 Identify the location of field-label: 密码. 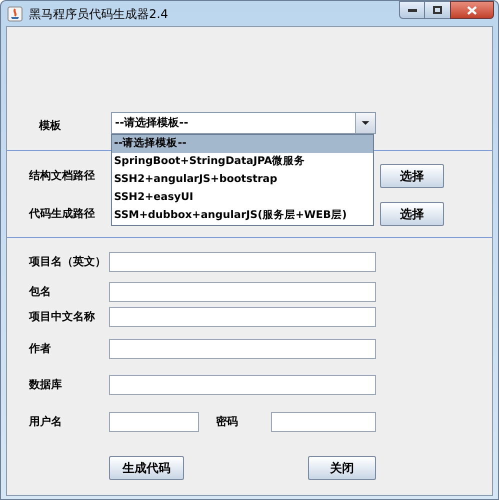
(227, 422).